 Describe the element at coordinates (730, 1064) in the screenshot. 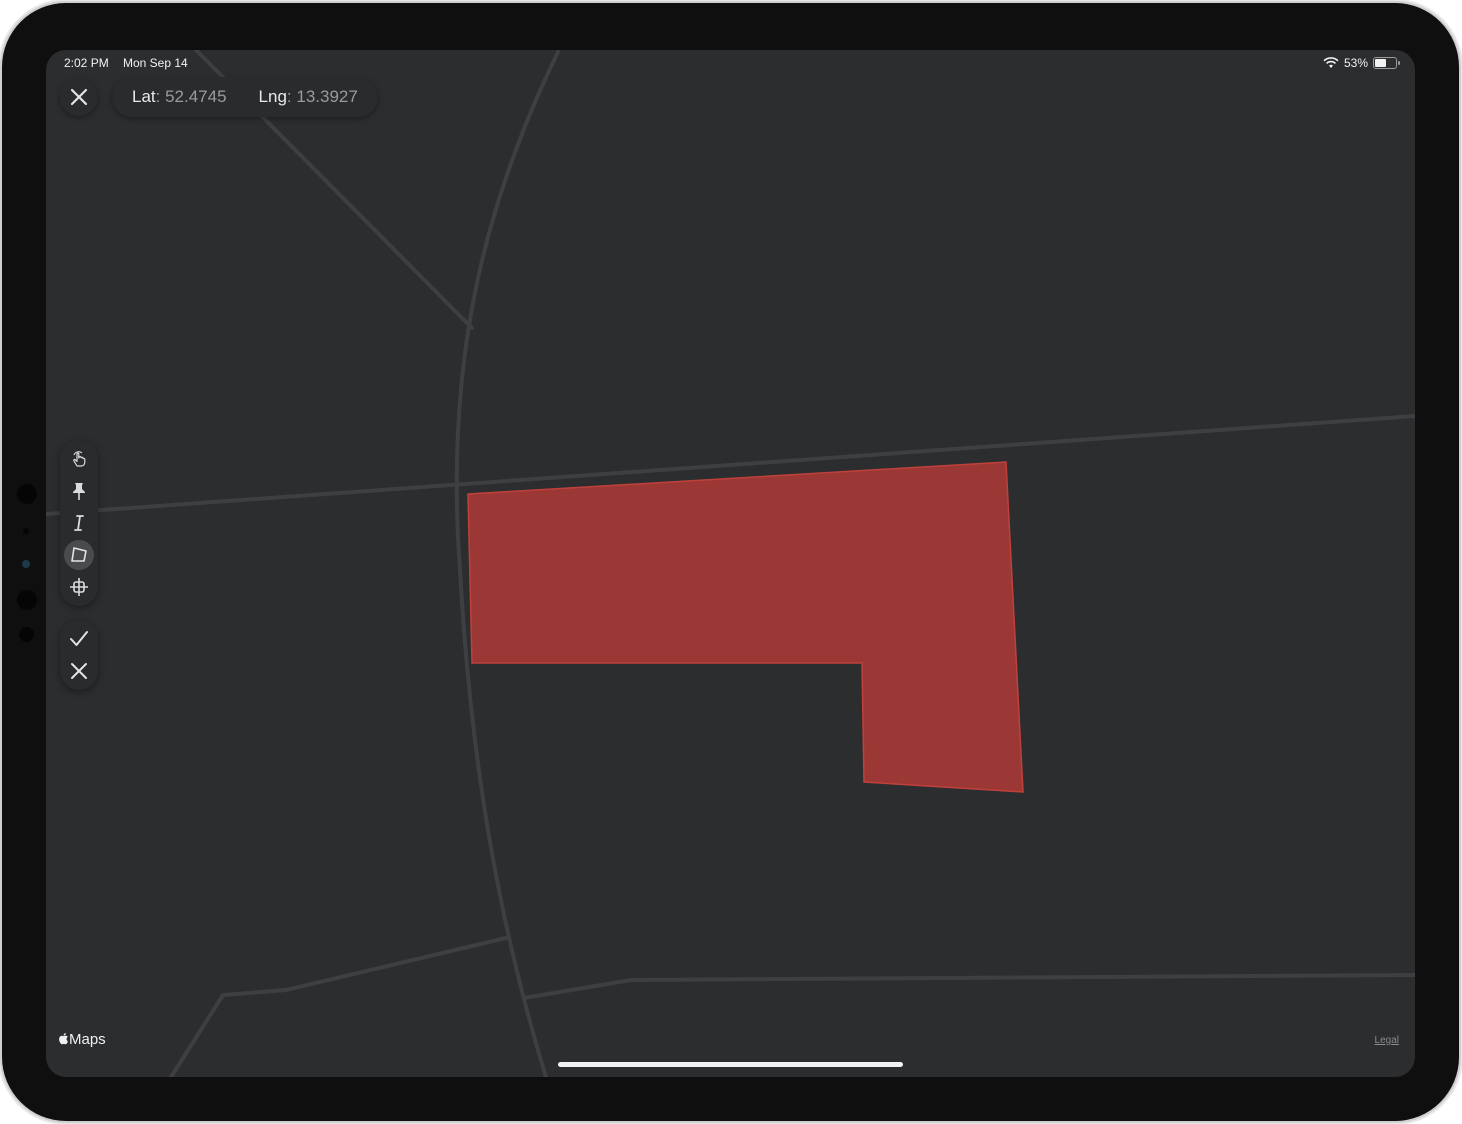

I see `home-indicator` at that location.